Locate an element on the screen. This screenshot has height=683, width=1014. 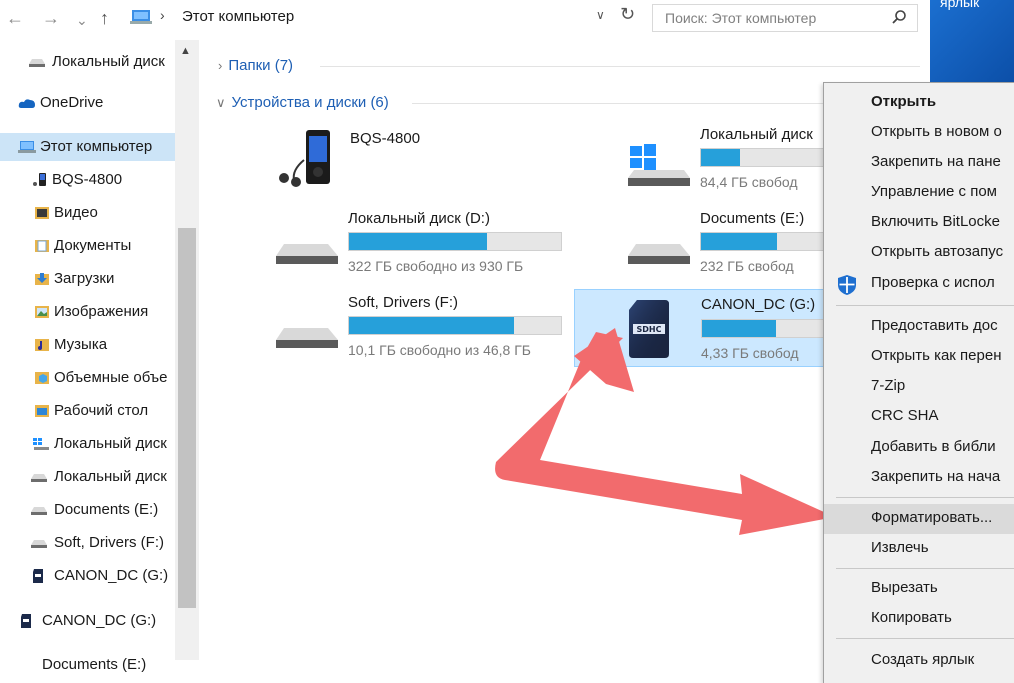
onedrive-icon is located at coordinates (26, 103).